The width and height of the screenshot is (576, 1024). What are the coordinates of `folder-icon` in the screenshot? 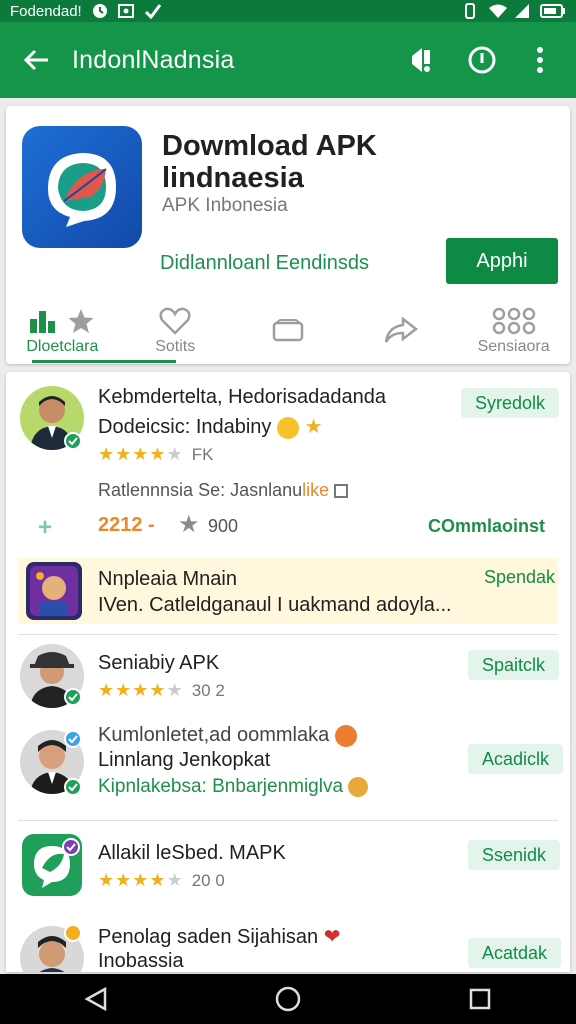 It's located at (288, 330).